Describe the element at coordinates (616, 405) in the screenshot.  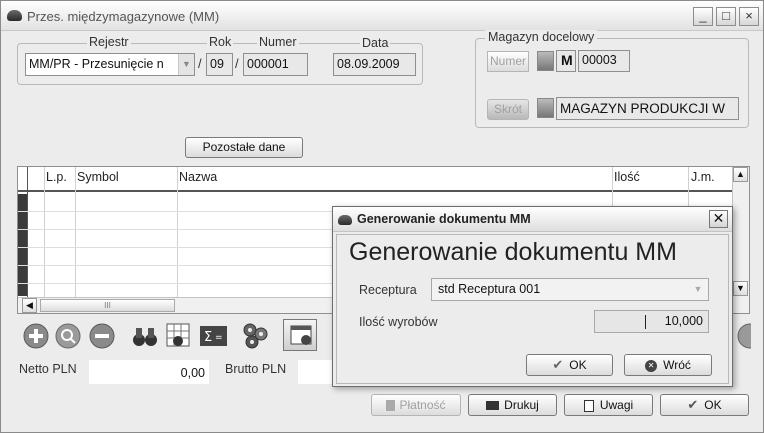
I see `uwagi-label: Uwagi` at that location.